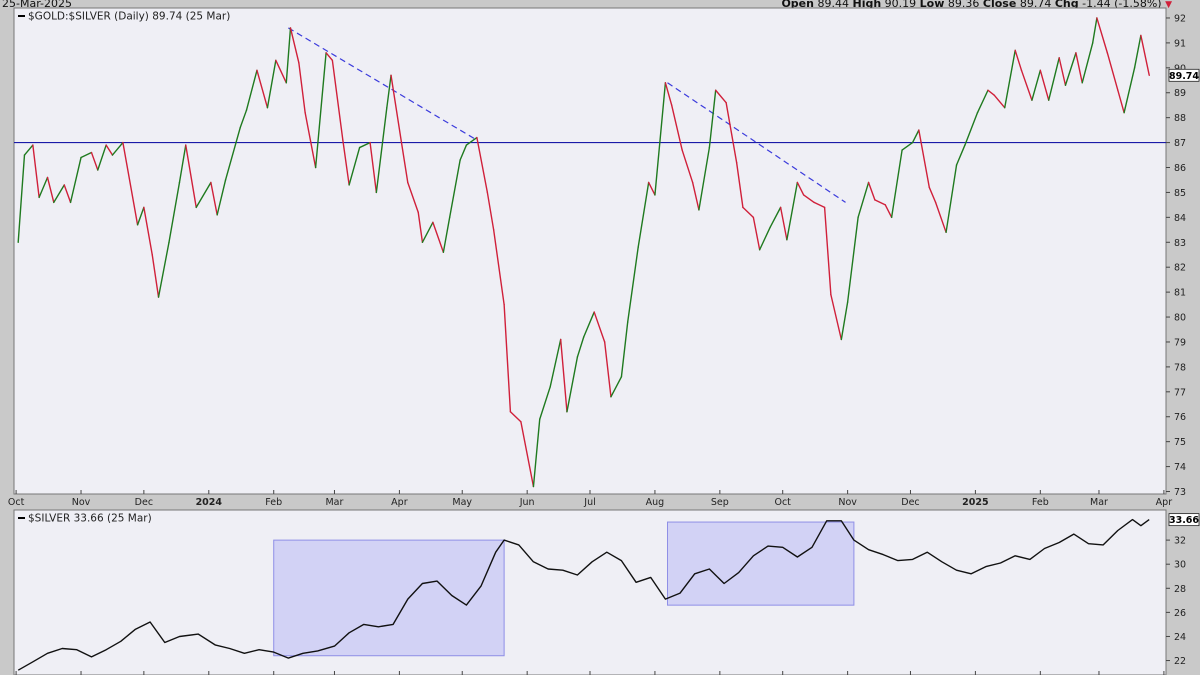 This screenshot has height=675, width=1200. I want to click on ratio-last-value-tag: 89.74, so click(1184, 76).